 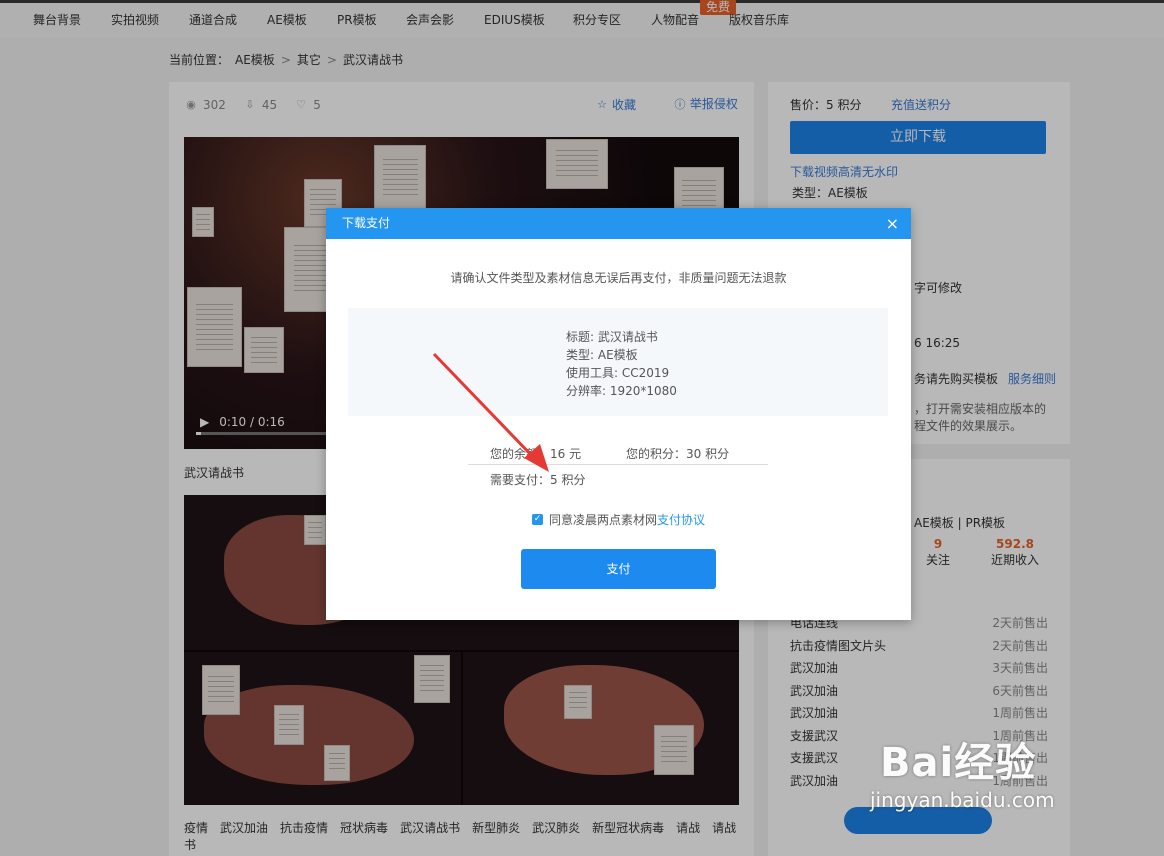 I want to click on watermark-url: jingyan.baidu.com, so click(x=962, y=800).